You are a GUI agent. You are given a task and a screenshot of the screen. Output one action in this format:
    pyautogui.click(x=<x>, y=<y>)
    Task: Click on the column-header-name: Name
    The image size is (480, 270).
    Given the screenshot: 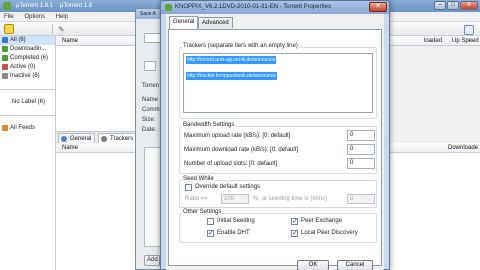 What is the action you would take?
    pyautogui.click(x=99, y=41)
    